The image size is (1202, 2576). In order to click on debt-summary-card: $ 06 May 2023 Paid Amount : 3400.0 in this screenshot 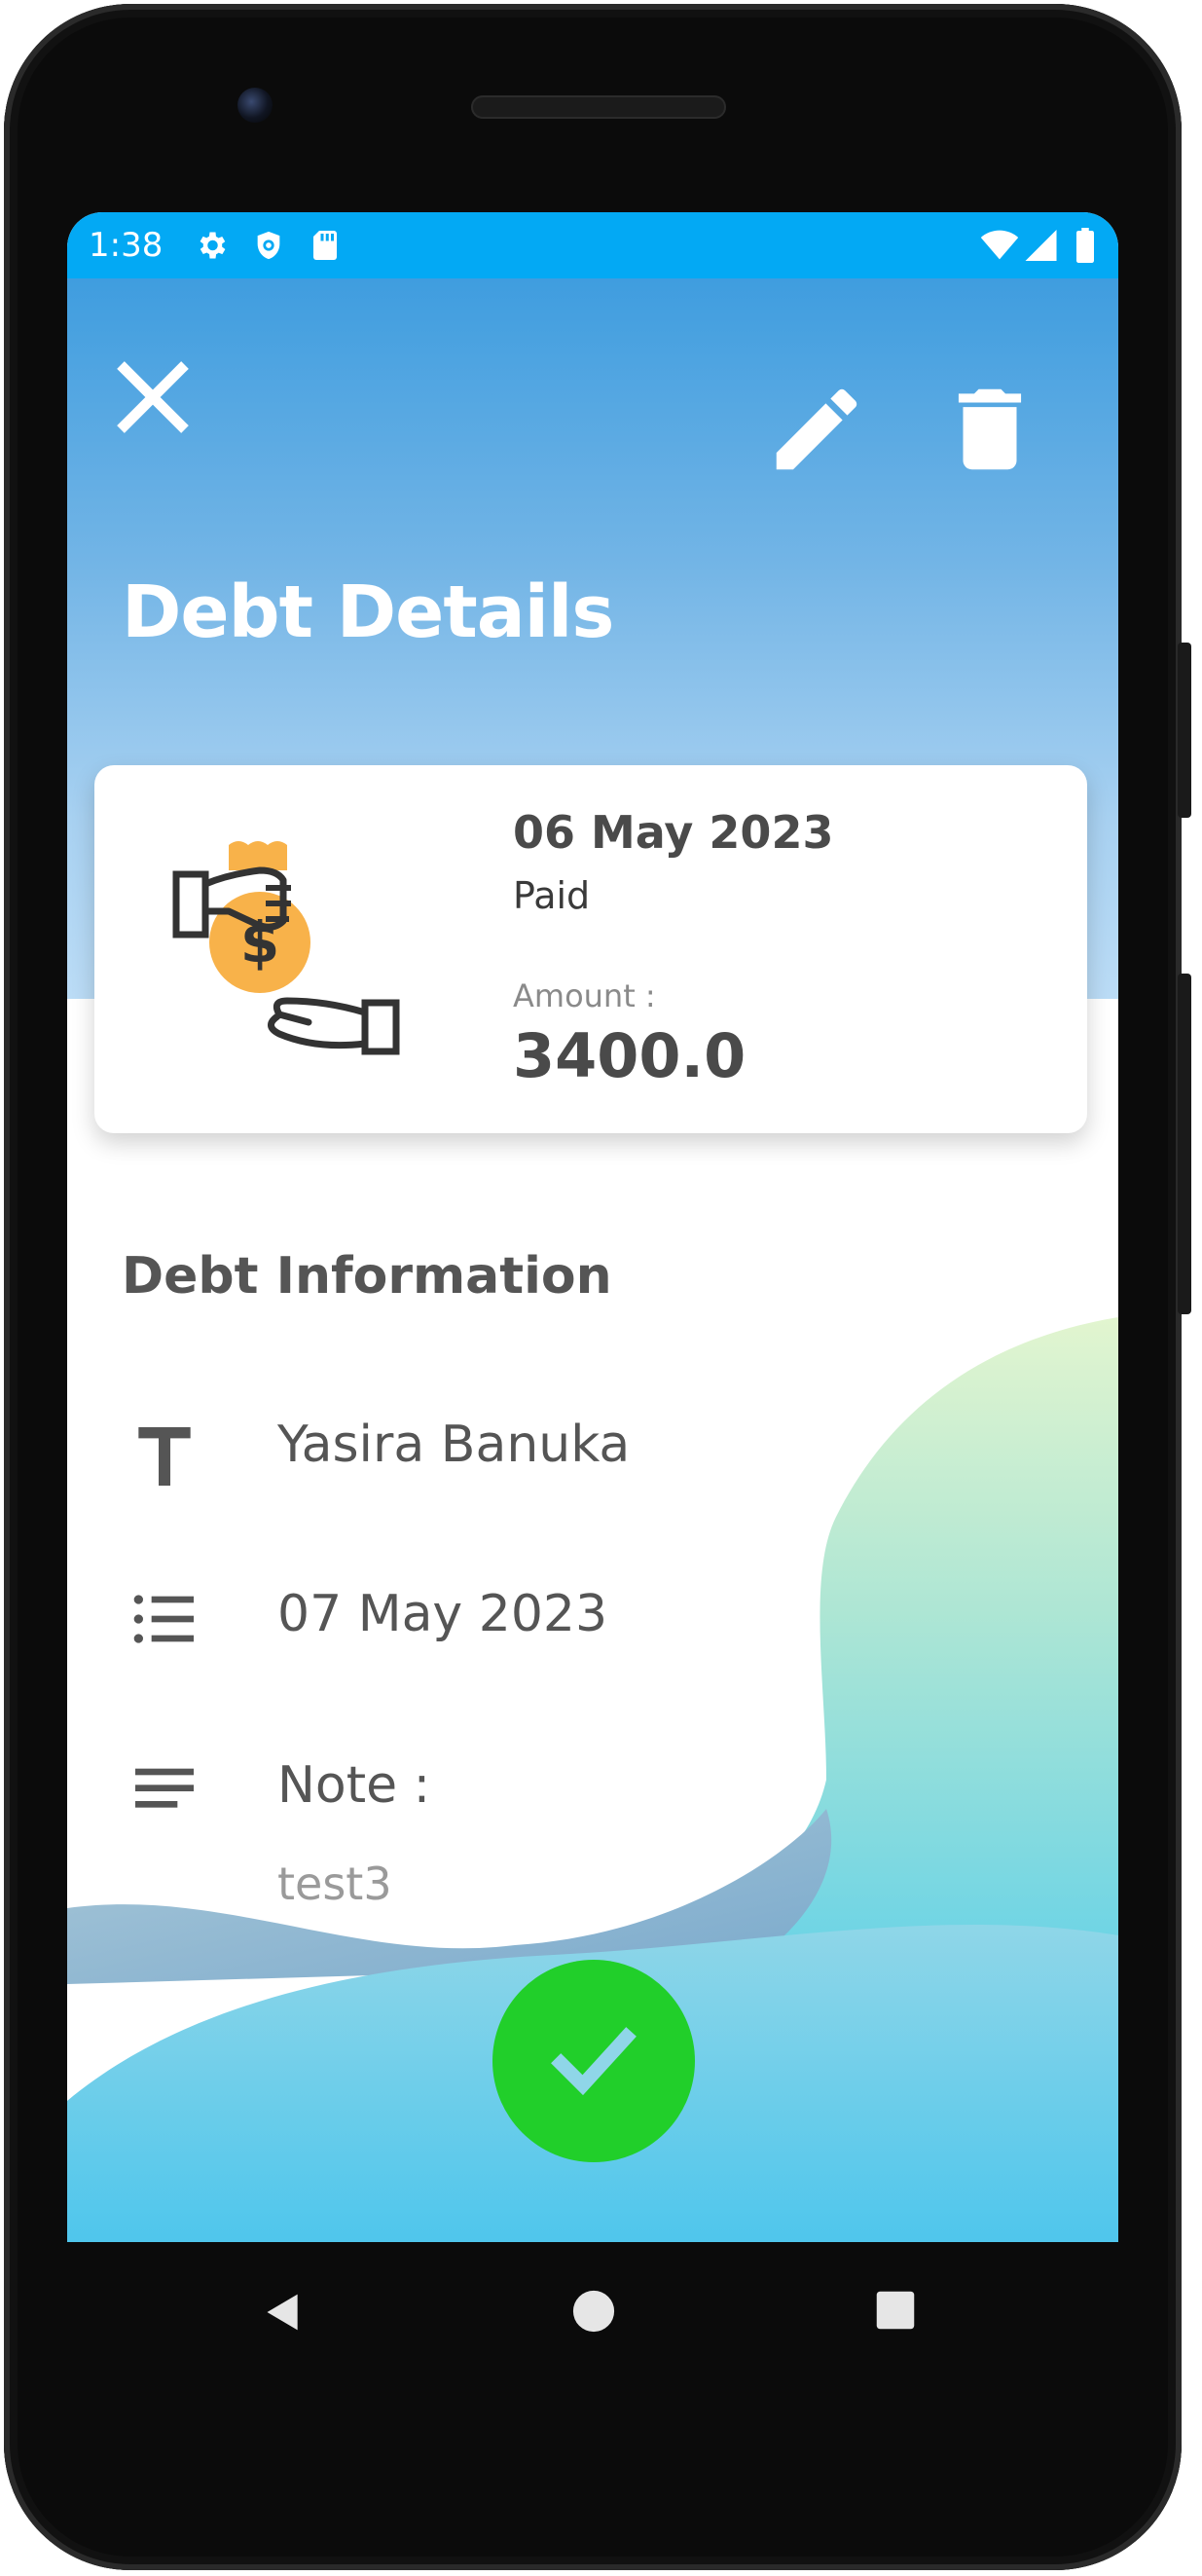, I will do `click(590, 949)`.